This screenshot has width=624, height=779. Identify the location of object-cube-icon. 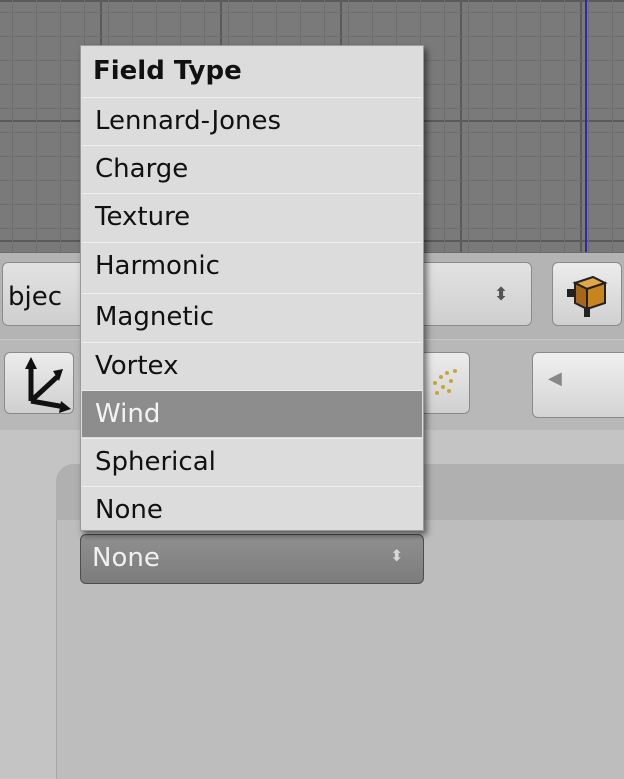
(587, 296).